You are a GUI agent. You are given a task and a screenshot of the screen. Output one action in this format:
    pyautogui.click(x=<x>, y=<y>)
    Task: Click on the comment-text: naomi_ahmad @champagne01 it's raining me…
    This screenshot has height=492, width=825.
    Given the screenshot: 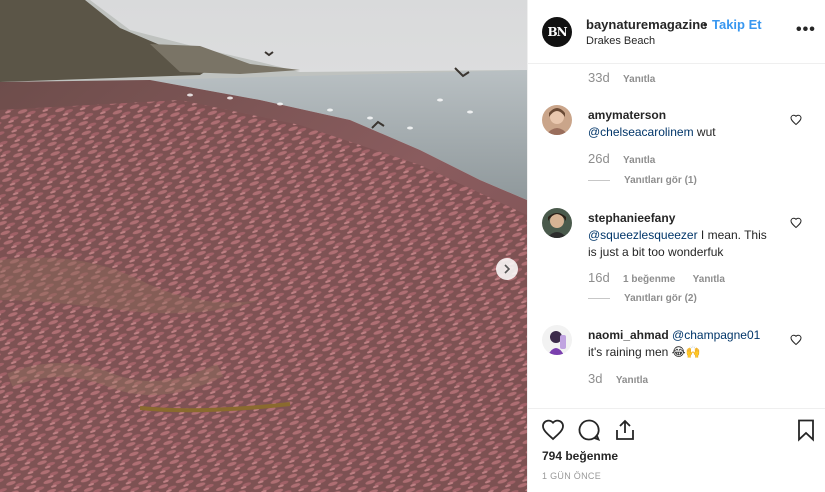 What is the action you would take?
    pyautogui.click(x=688, y=344)
    